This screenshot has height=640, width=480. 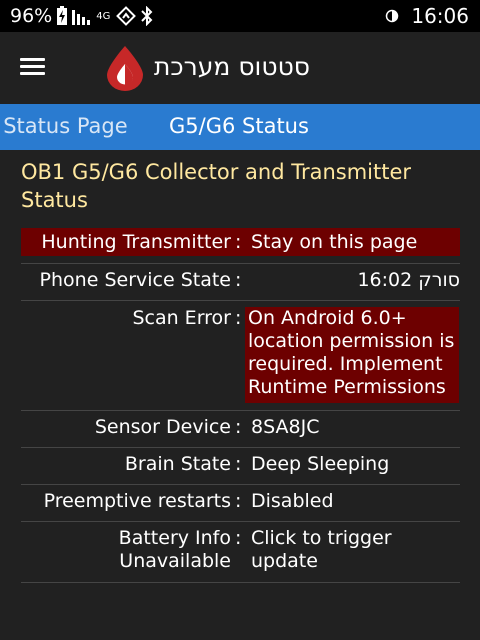 I want to click on sync-icon, so click(x=126, y=16).